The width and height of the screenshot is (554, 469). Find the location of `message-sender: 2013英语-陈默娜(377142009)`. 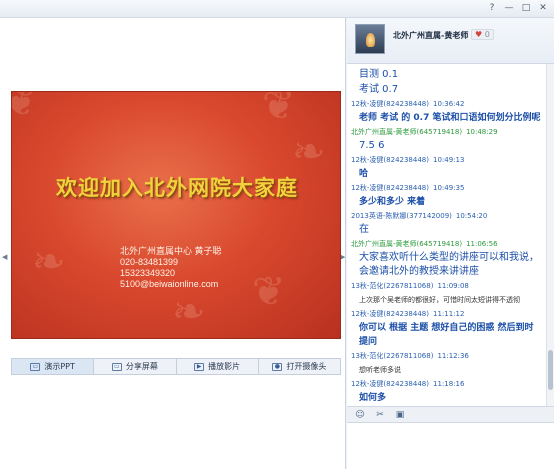

message-sender: 2013英语-陈默娜(377142009) is located at coordinates (401, 216).